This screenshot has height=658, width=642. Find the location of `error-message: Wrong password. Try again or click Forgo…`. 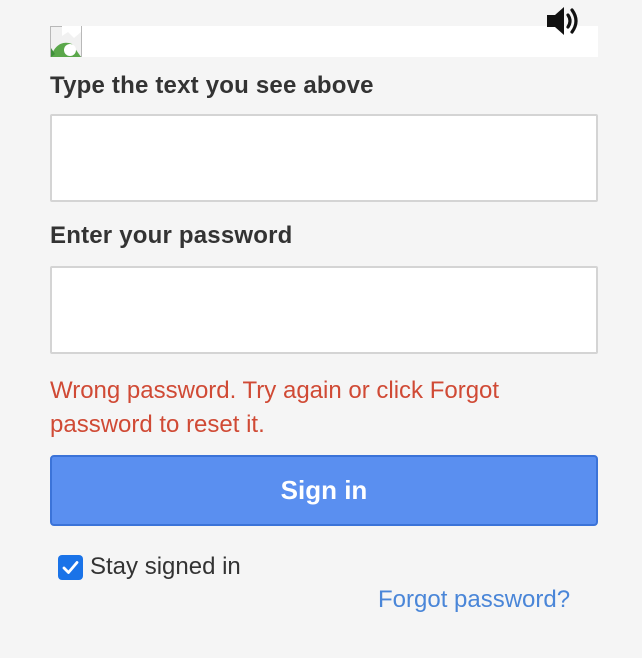

error-message: Wrong password. Try again or click Forgo… is located at coordinates (275, 407).